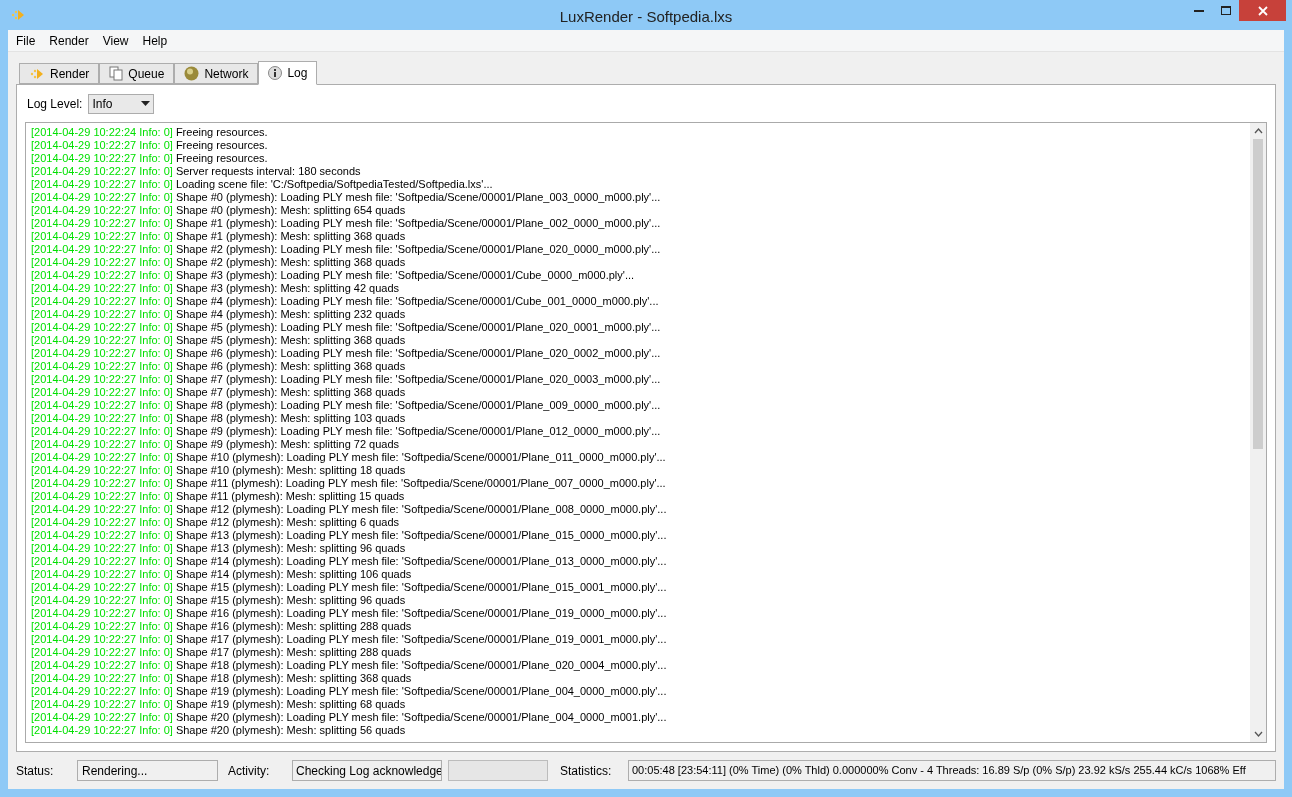  Describe the element at coordinates (290, 470) in the screenshot. I see `log-message: Shape #10 (plymesh): Mesh: splitting 18 quads` at that location.